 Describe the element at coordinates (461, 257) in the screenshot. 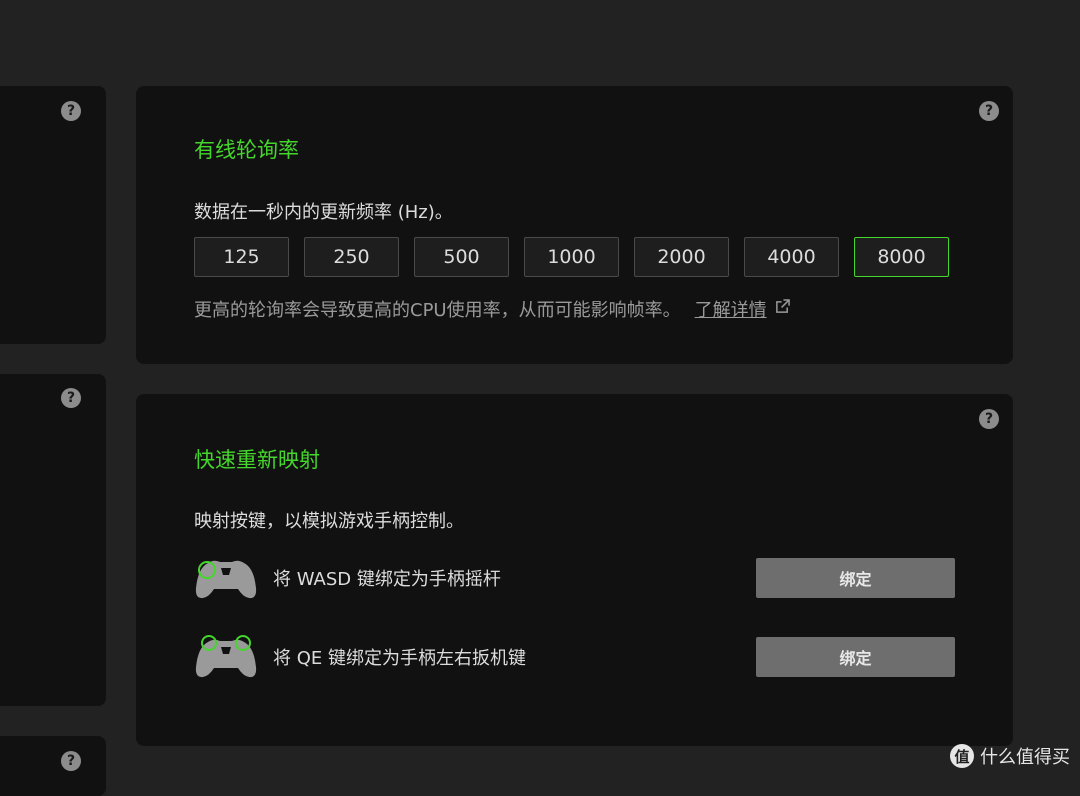

I see `rate-option-500: 500` at that location.